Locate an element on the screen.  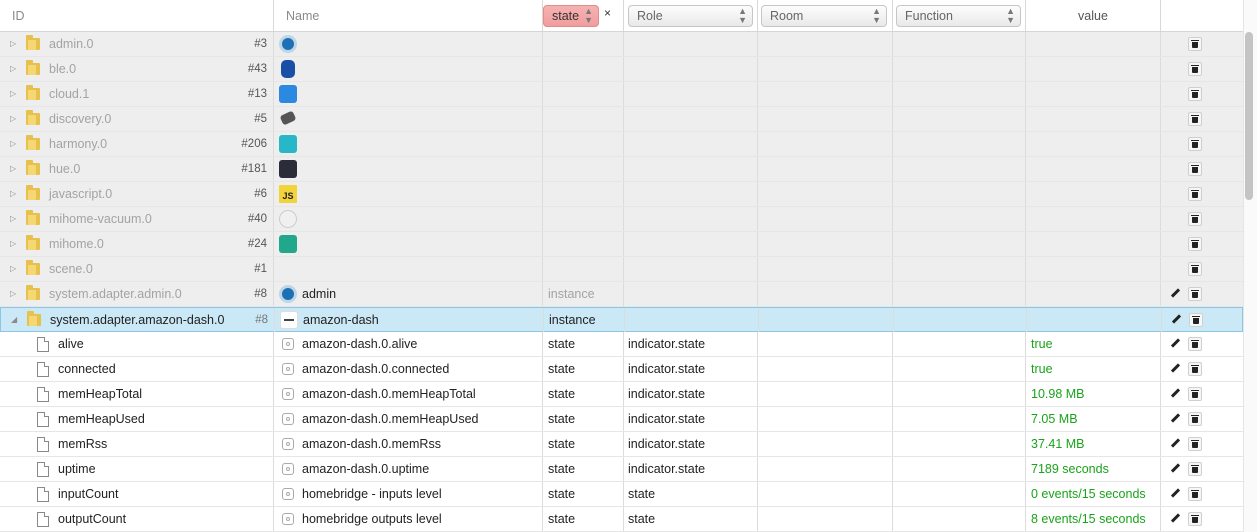
column-header-value: value is located at coordinates (1093, 15).